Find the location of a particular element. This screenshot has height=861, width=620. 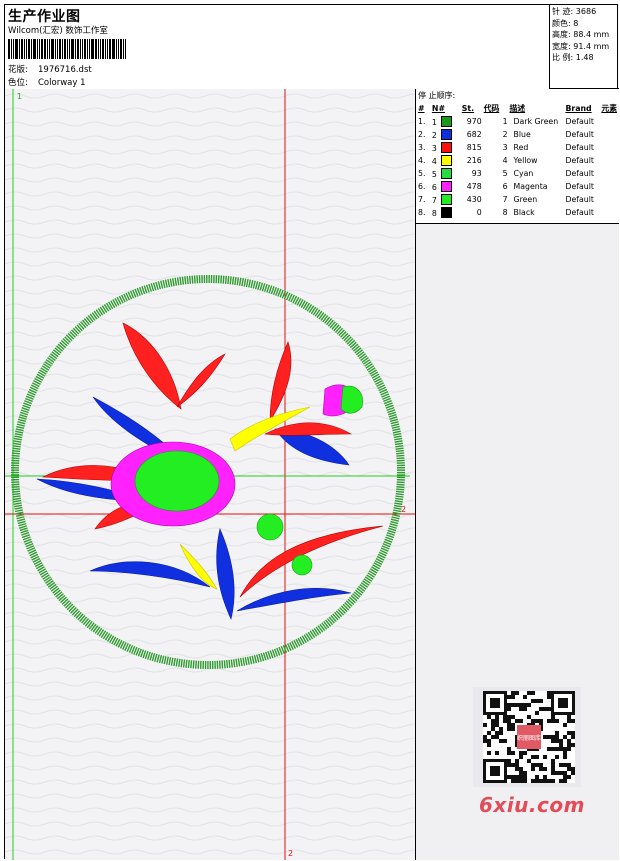

color-row: 4. 4 216 4 Yellow Default is located at coordinates (518, 160).